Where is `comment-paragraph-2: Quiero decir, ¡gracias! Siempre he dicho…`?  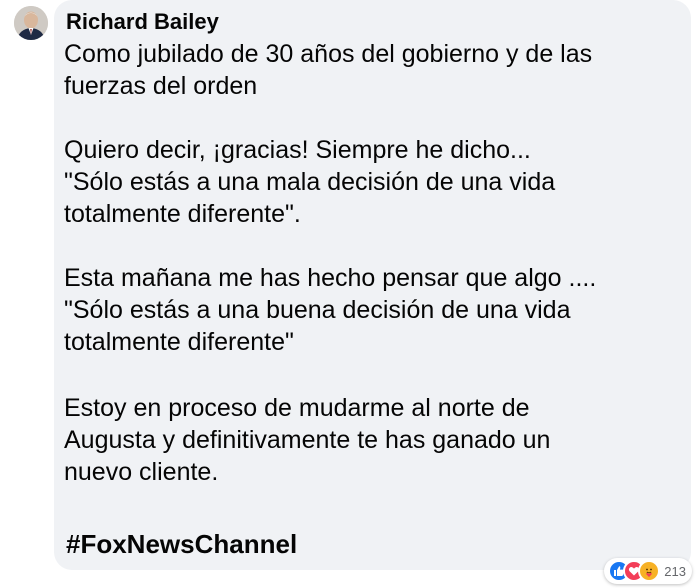
comment-paragraph-2: Quiero decir, ¡gracias! Siempre he dicho… is located at coordinates (309, 182).